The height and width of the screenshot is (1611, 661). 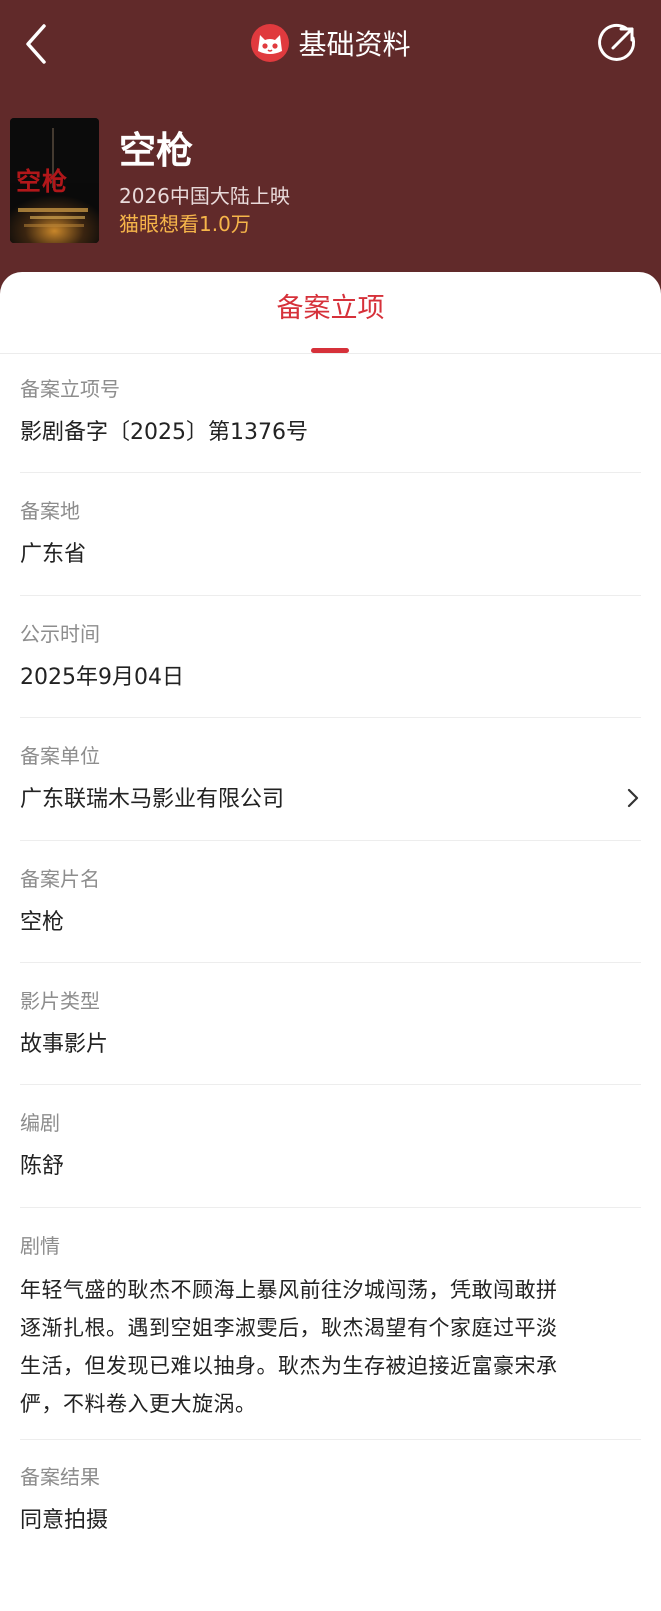 I want to click on field-filing-title: 备案片名 空枪, so click(x=330, y=902).